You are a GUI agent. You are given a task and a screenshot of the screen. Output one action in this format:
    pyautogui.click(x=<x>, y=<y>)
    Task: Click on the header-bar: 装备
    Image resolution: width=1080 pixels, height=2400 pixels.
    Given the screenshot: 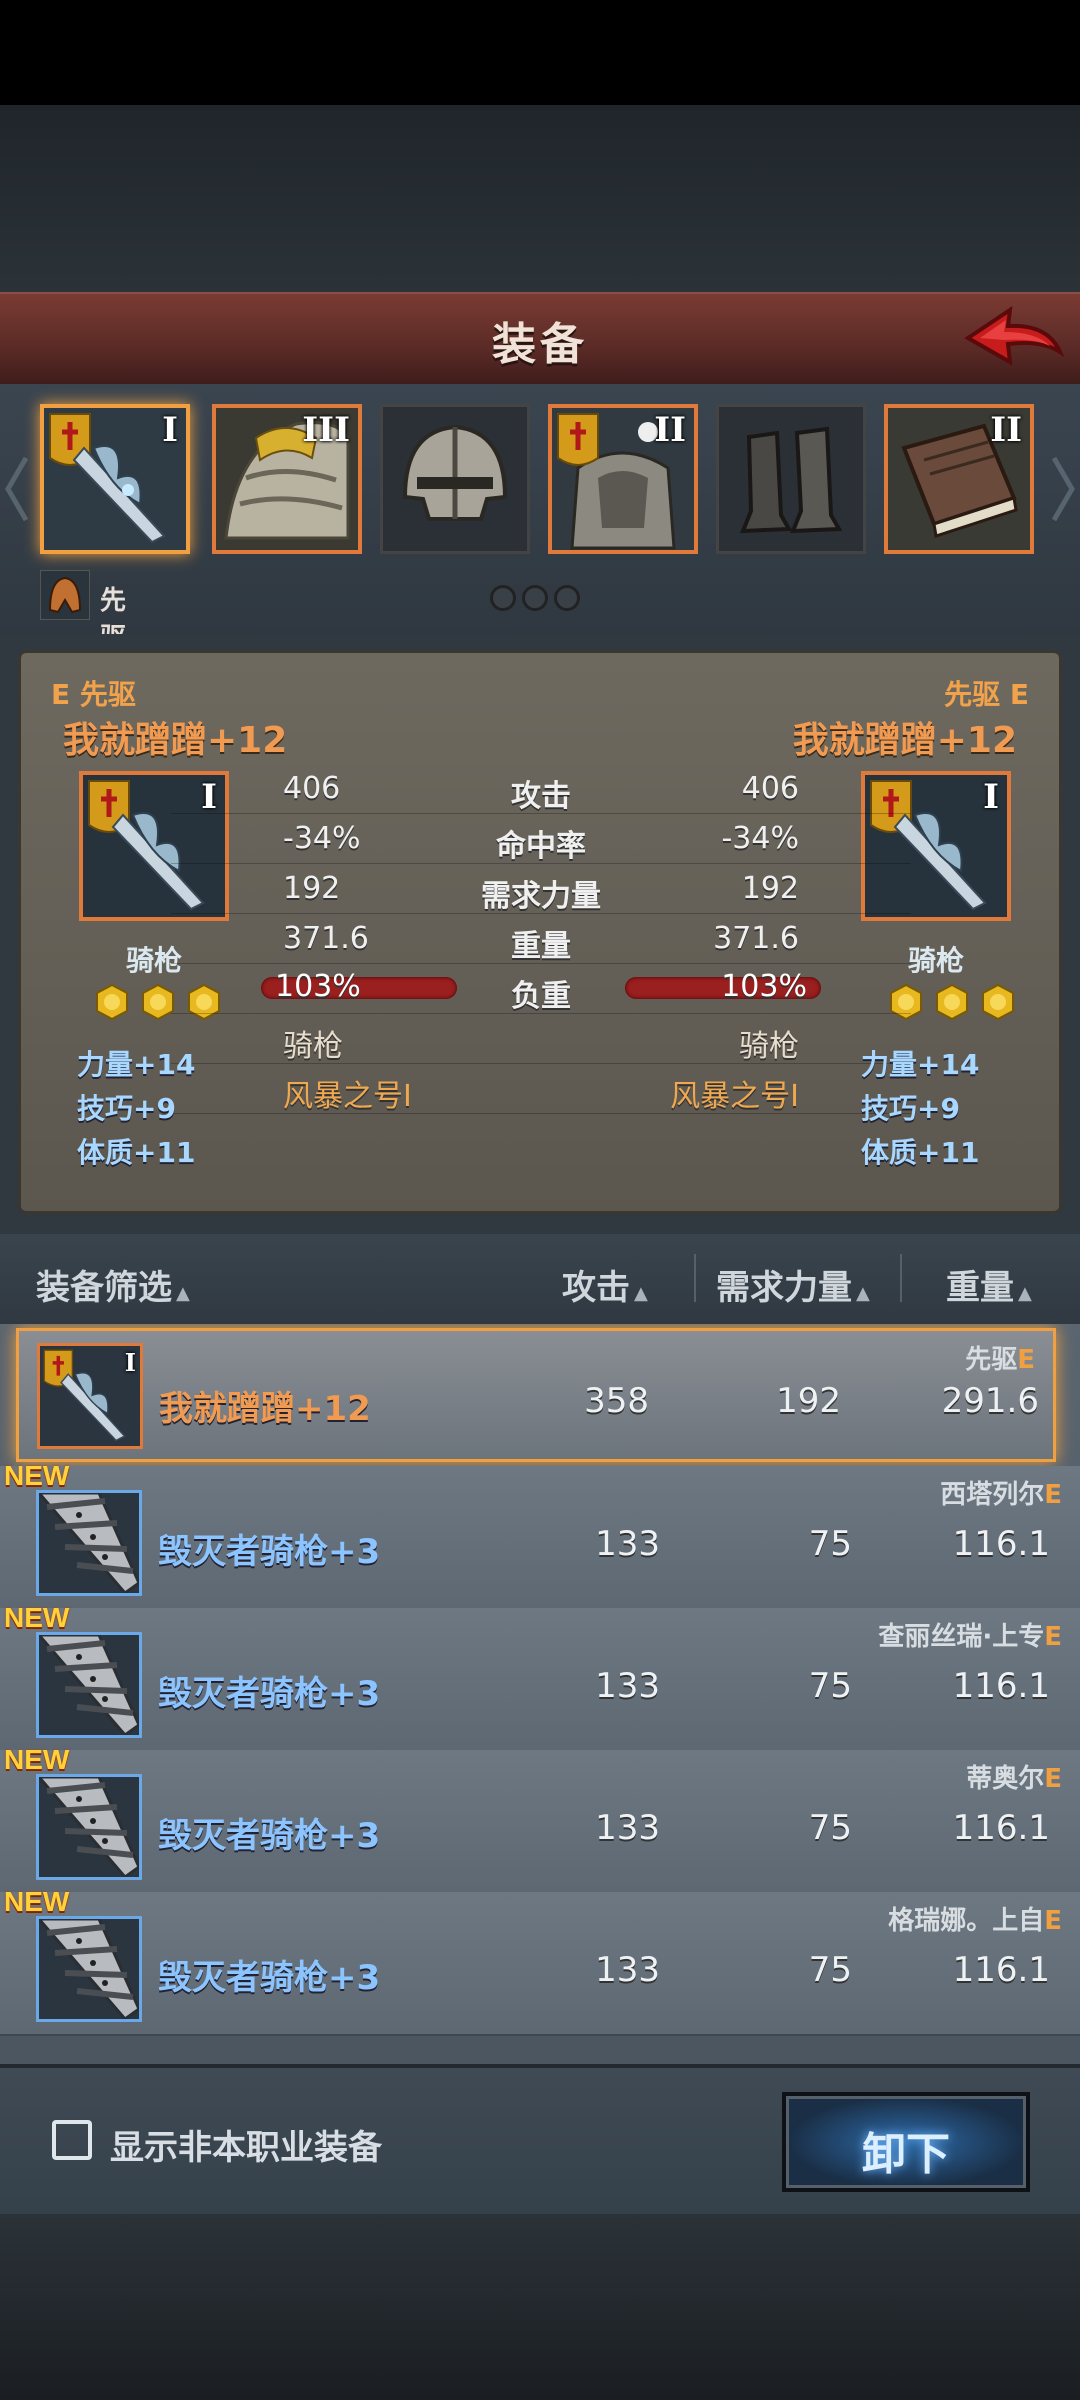 What is the action you would take?
    pyautogui.click(x=540, y=340)
    